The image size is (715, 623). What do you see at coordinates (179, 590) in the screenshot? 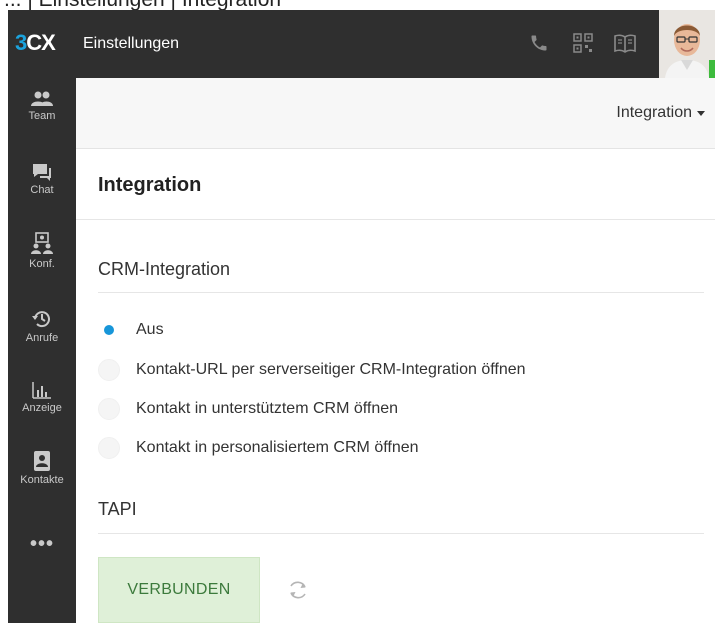
I see `tapi-connected-button: VERBUNDEN` at bounding box center [179, 590].